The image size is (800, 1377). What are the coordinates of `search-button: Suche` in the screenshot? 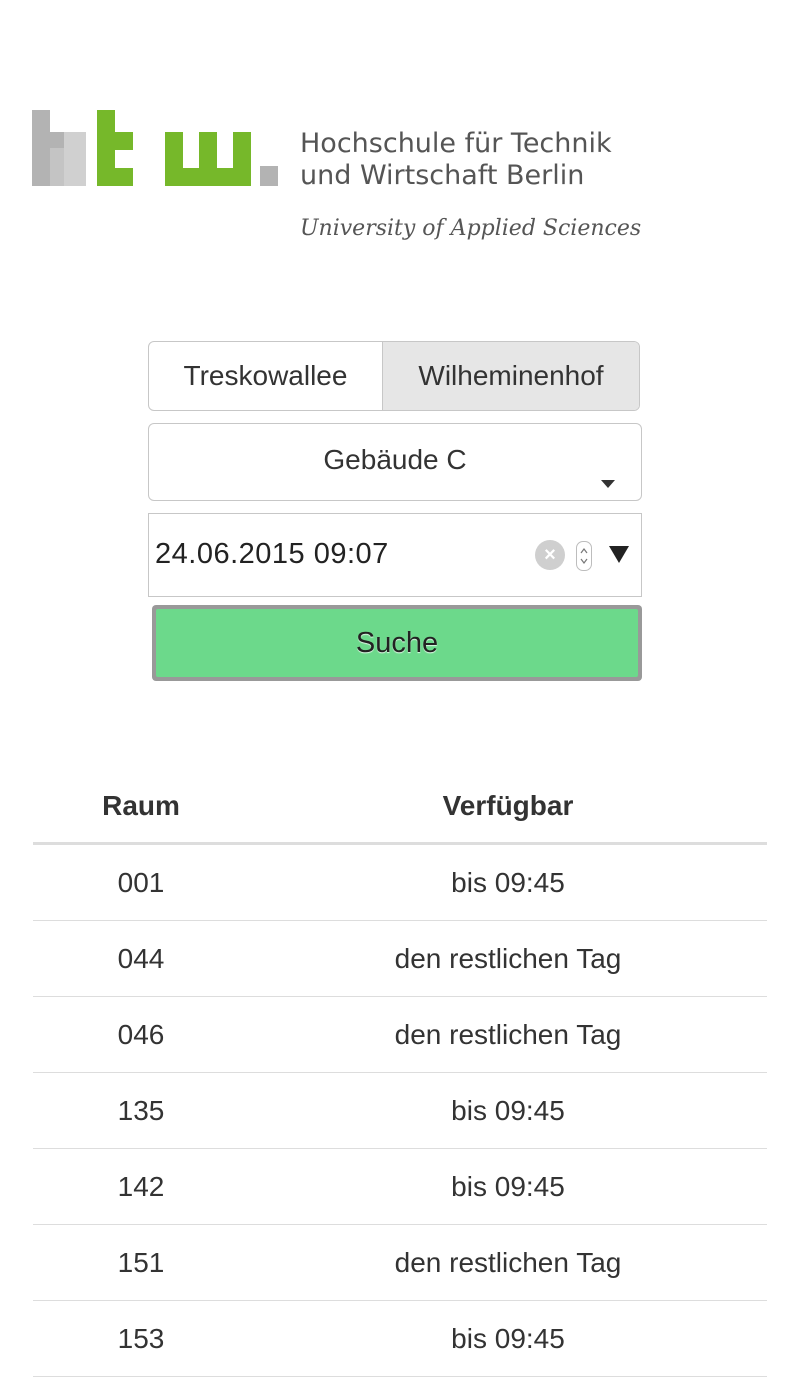 It's located at (397, 643).